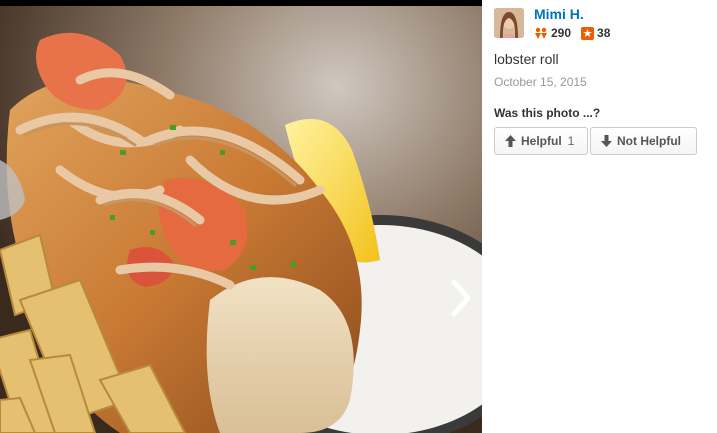 This screenshot has height=433, width=717. I want to click on avatar-image, so click(509, 23).